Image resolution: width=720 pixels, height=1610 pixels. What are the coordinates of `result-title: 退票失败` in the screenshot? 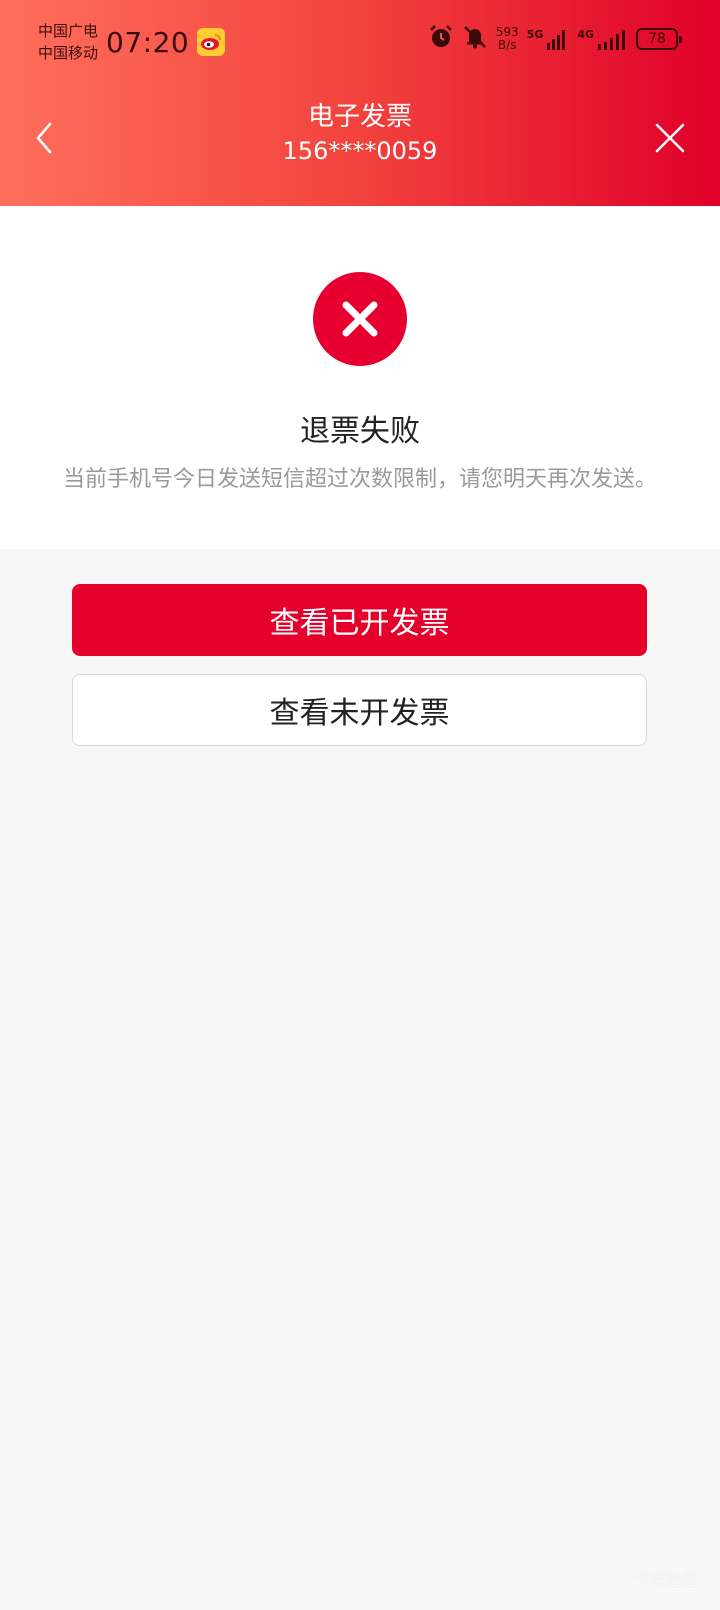 It's located at (360, 431).